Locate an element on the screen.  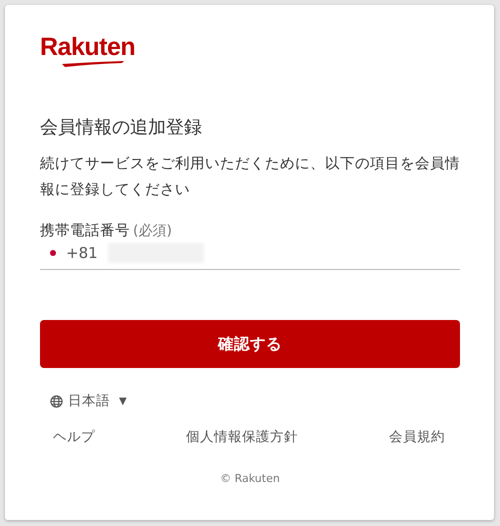
country-code: +81 is located at coordinates (82, 253).